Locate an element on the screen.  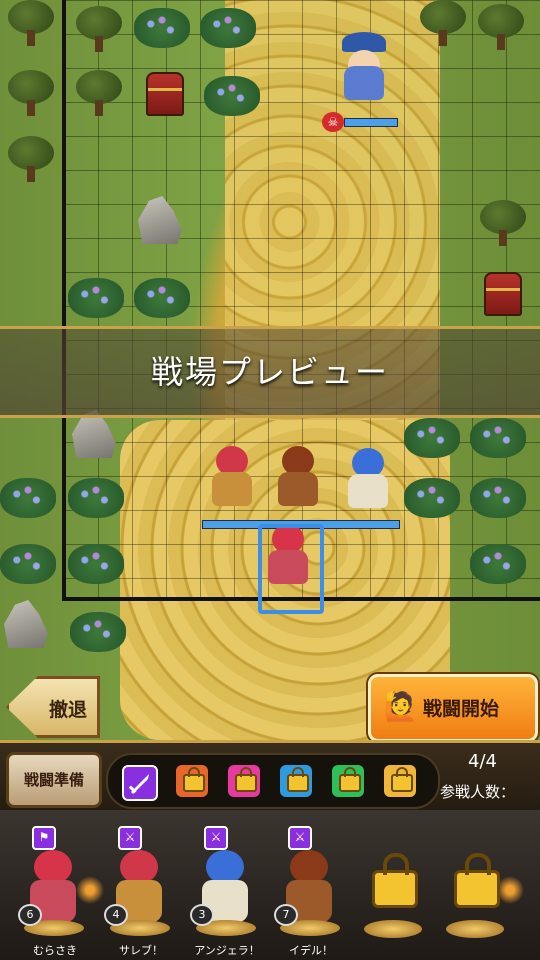
selection-cursor is located at coordinates (291, 569).